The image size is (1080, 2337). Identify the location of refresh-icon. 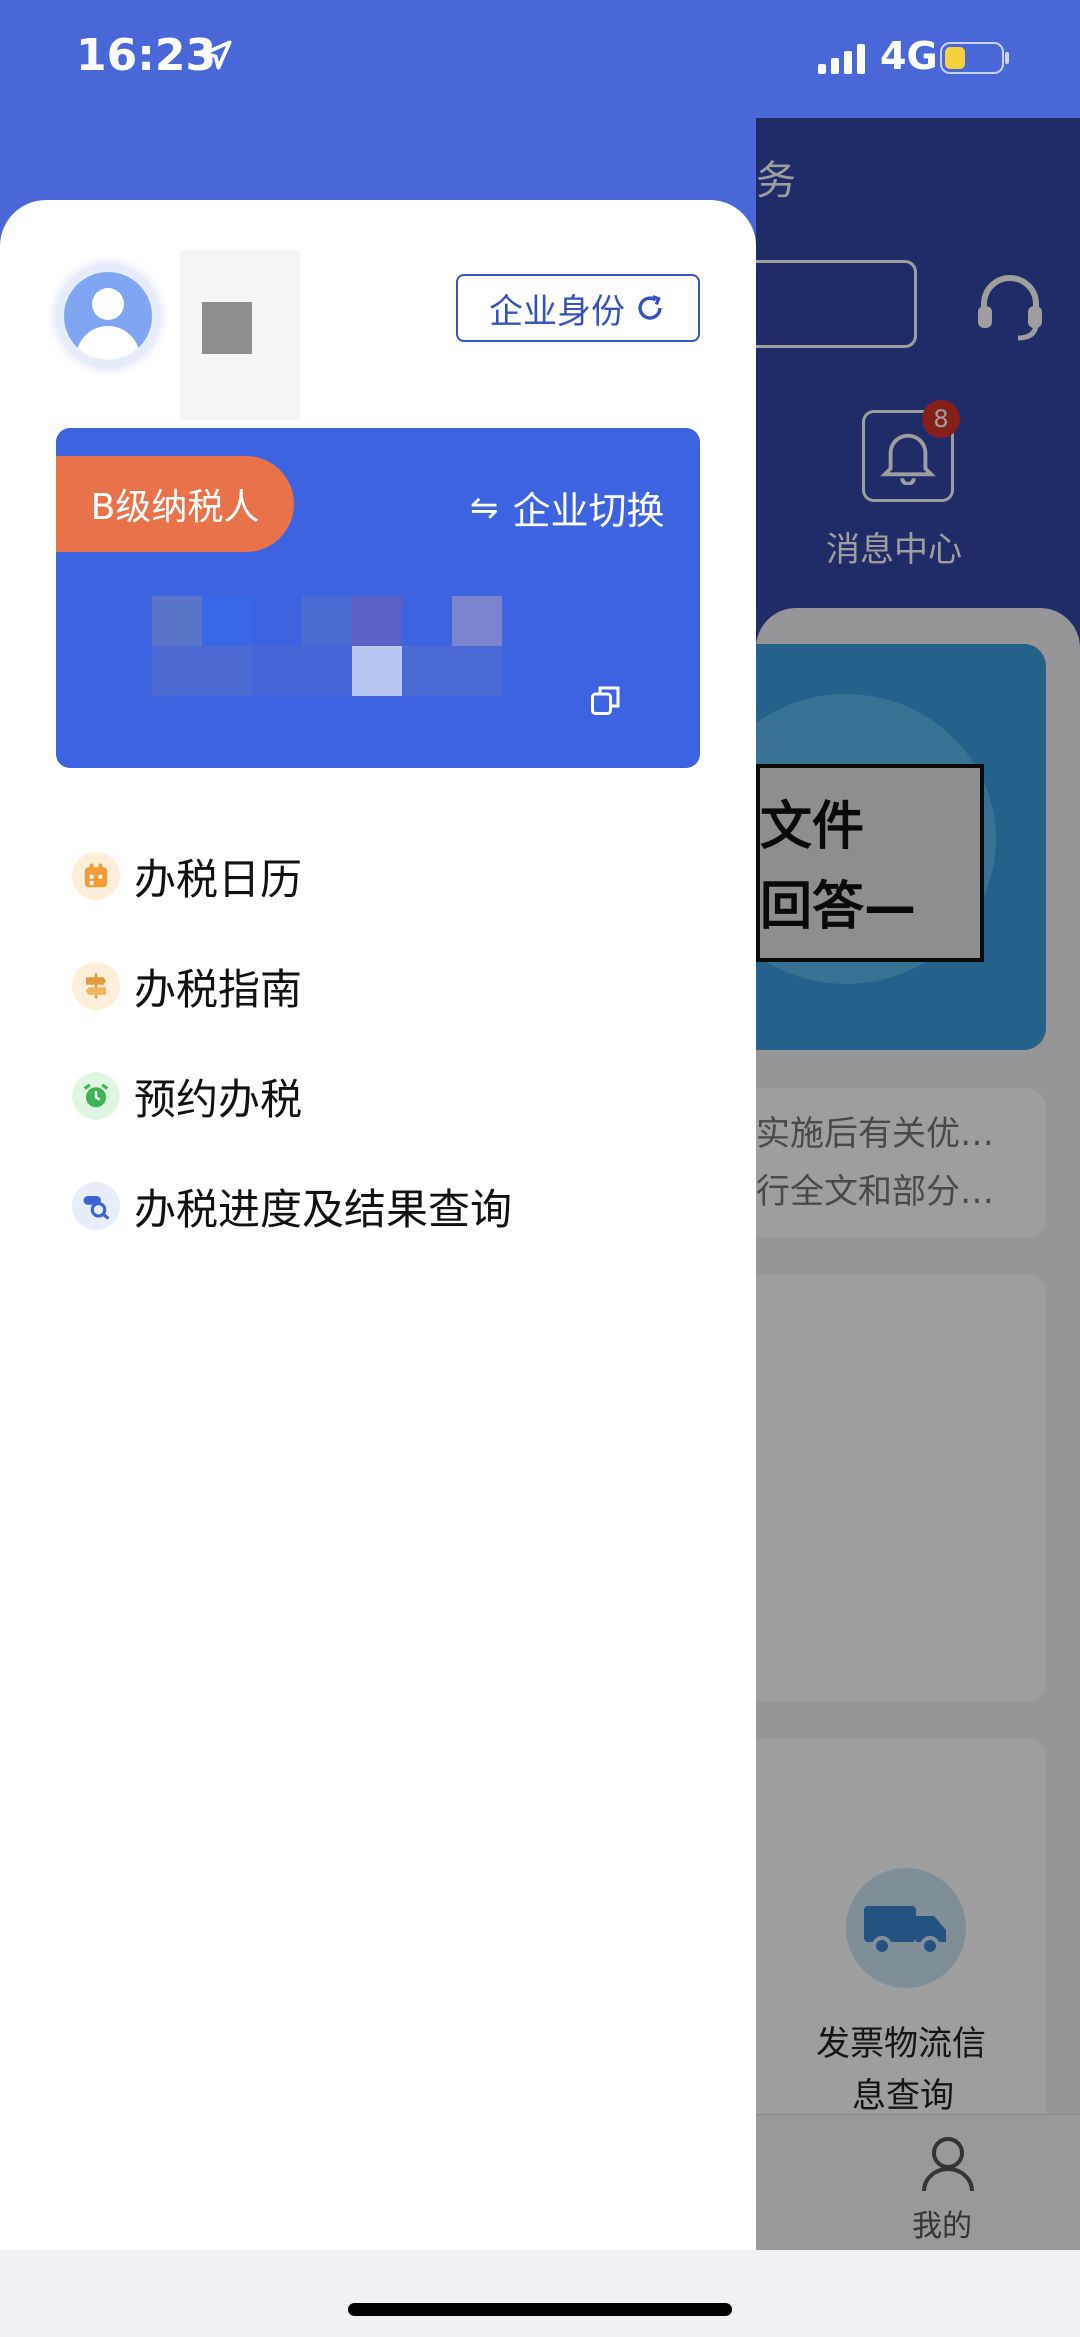
(650, 307).